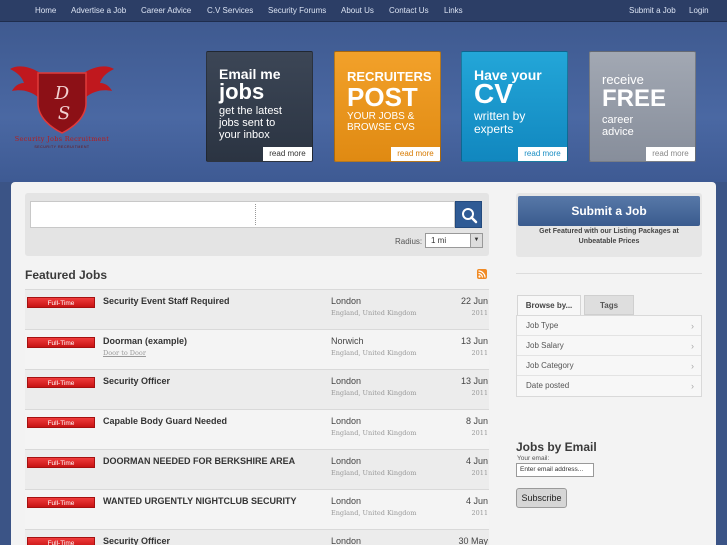 This screenshot has width=727, height=545. What do you see at coordinates (244, 135) in the screenshot?
I see `promo-email-line5: your inbox` at bounding box center [244, 135].